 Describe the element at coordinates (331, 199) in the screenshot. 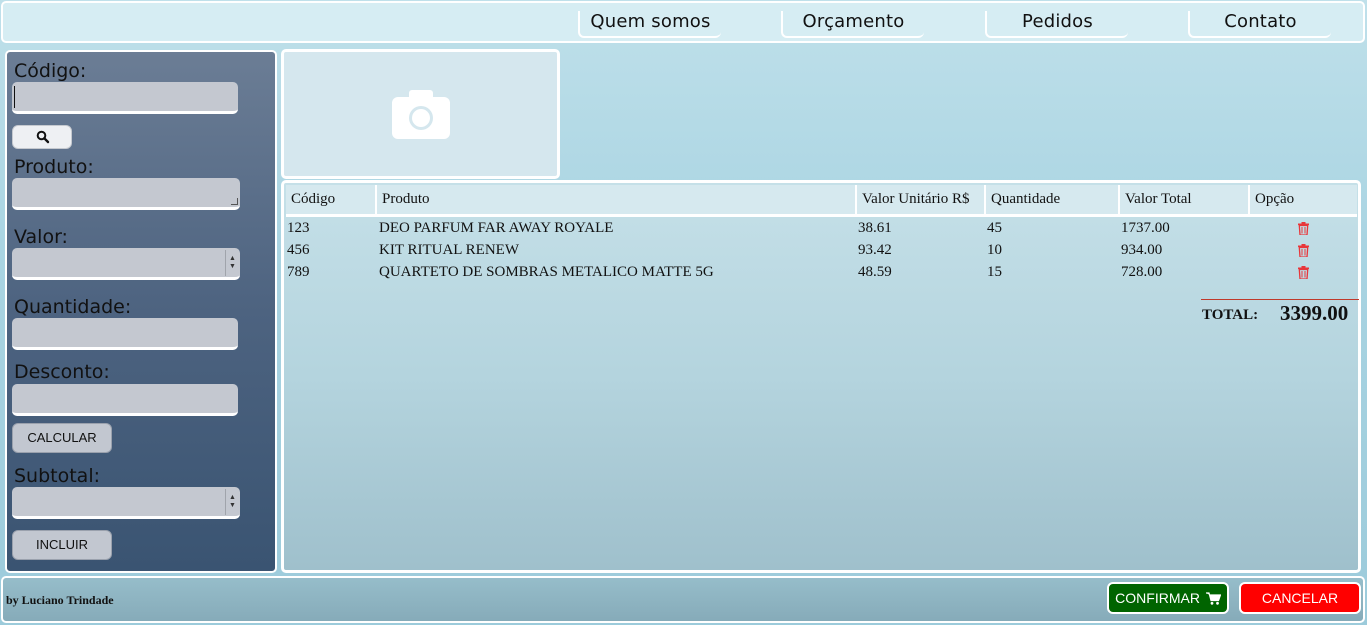

I see `col-codigo: Código` at that location.